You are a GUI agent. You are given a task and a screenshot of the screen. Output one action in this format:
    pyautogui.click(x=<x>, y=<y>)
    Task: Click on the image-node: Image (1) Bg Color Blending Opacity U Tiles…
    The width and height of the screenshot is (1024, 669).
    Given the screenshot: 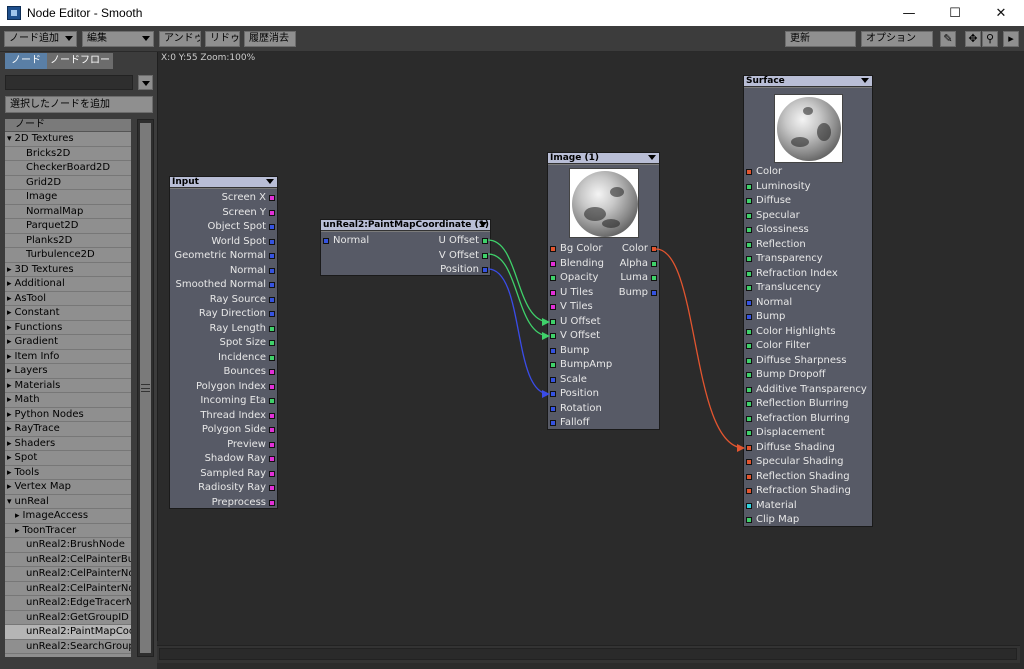 What is the action you would take?
    pyautogui.click(x=603, y=291)
    